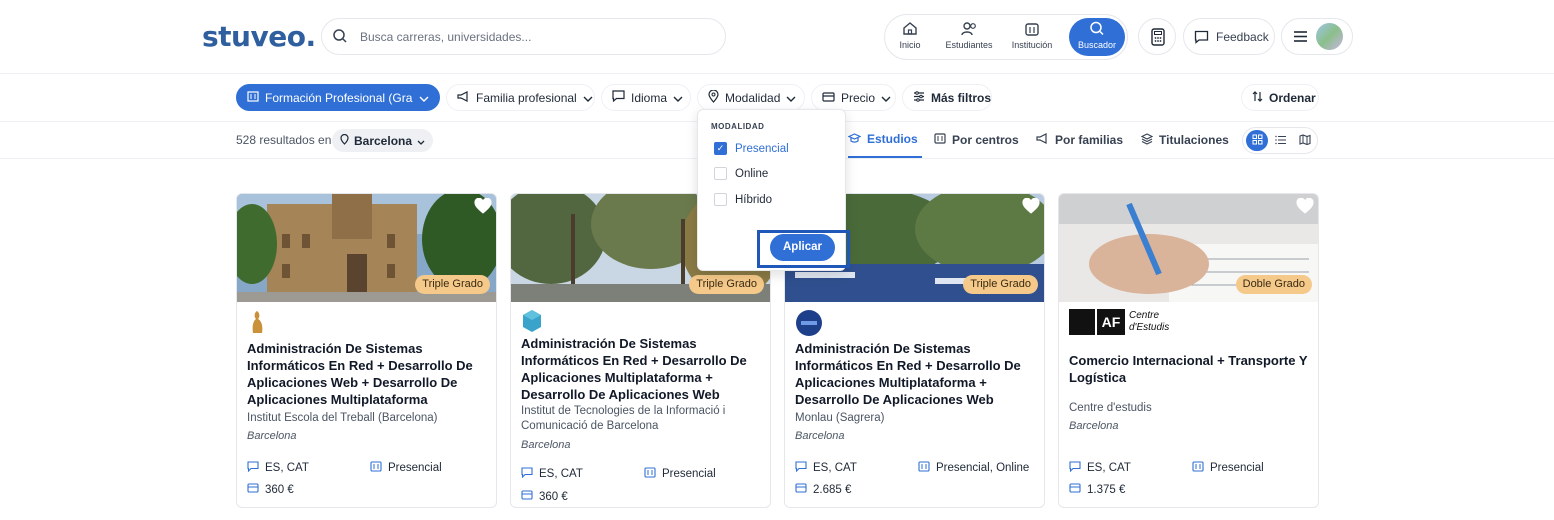 This screenshot has height=520, width=1554. What do you see at coordinates (969, 45) in the screenshot?
I see `nav-estudiantes-label: Estudiantes` at bounding box center [969, 45].